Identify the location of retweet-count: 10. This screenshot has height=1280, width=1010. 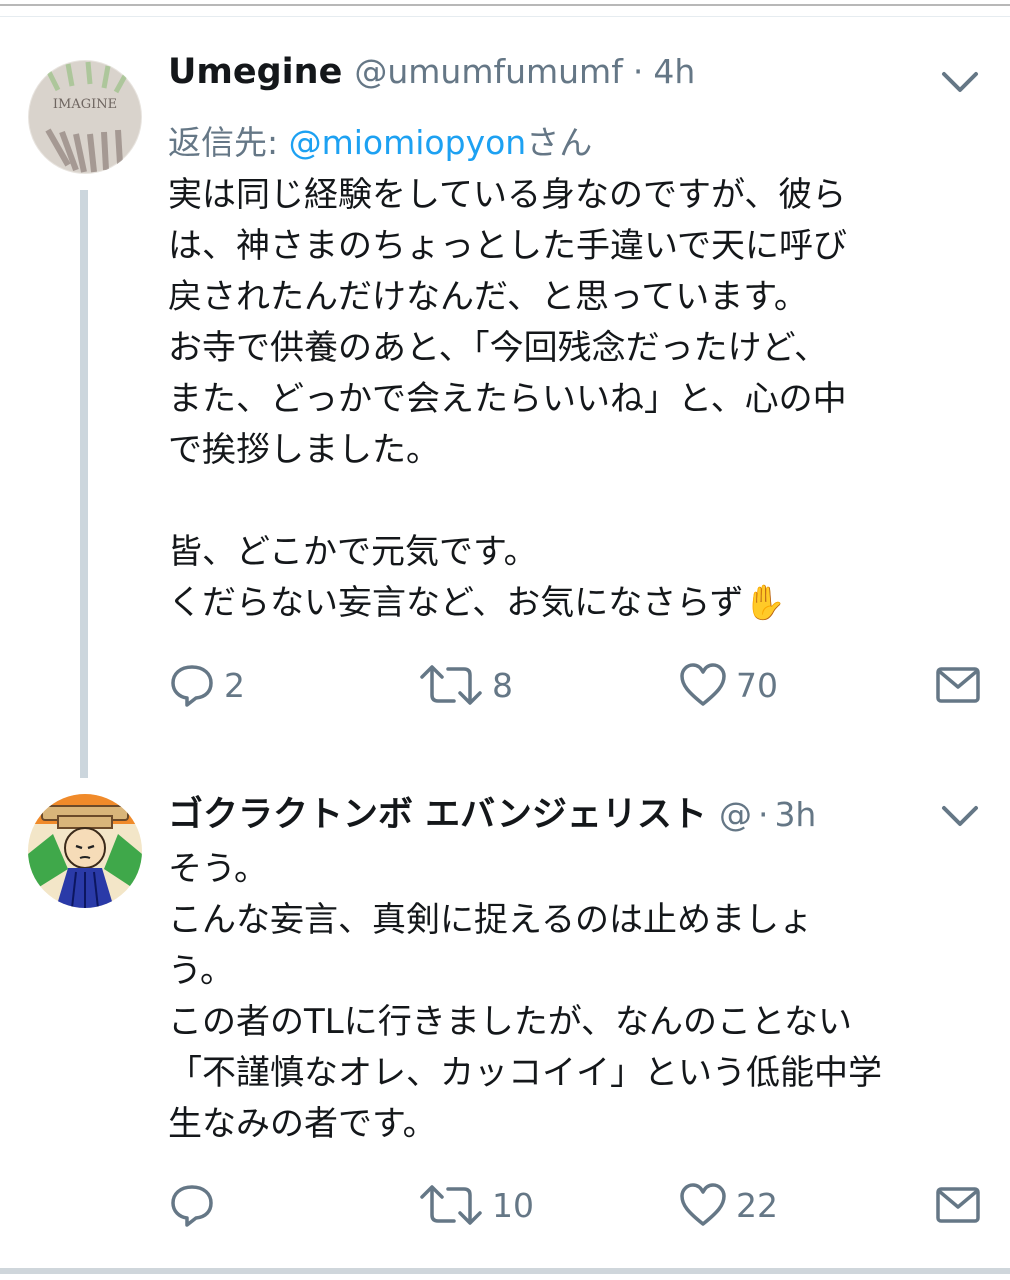
(513, 1205).